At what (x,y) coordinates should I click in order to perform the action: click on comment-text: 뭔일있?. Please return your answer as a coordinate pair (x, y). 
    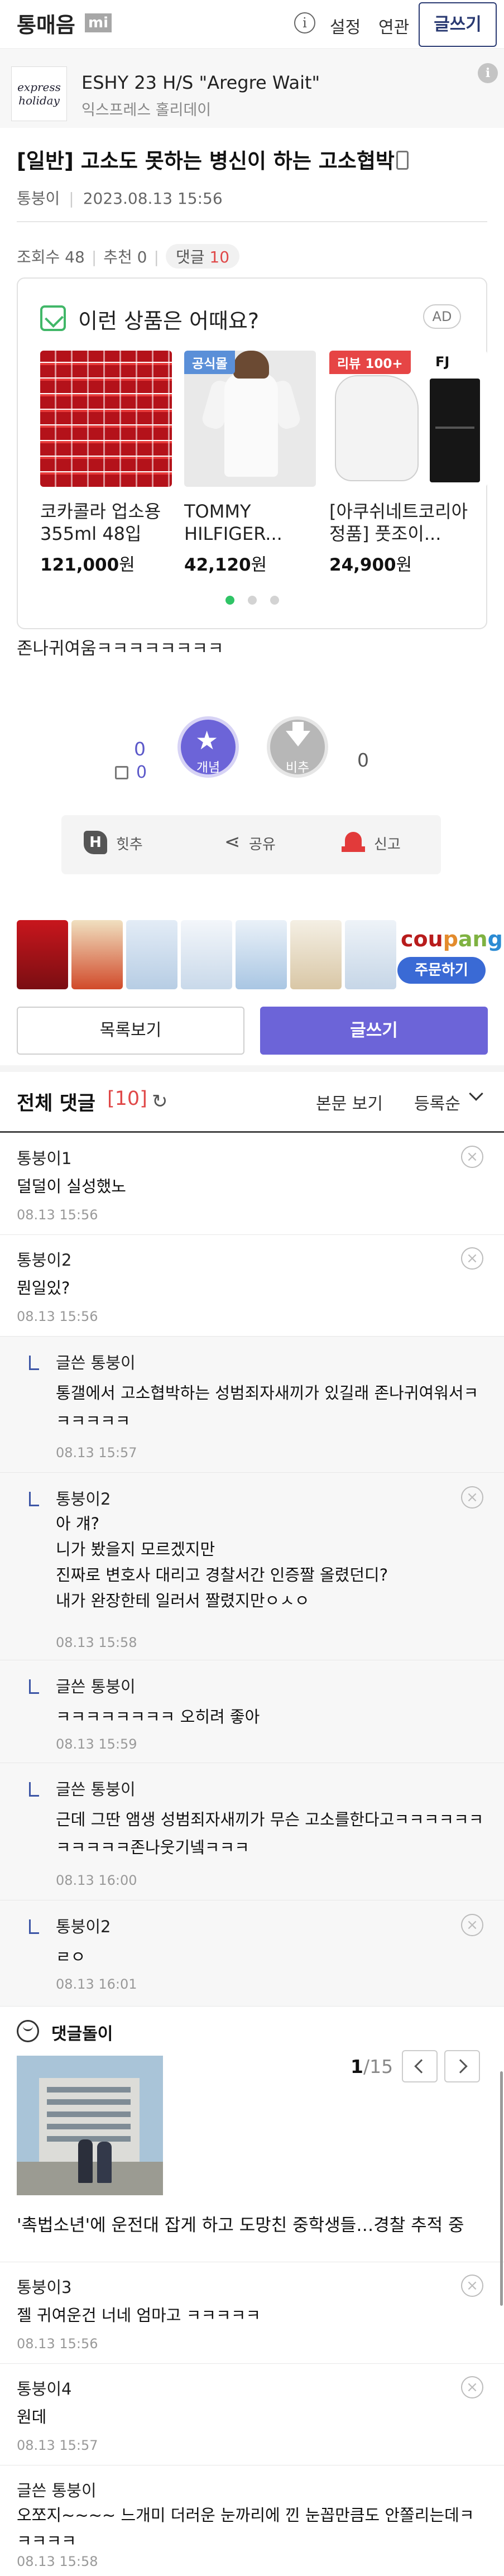
    Looking at the image, I should click on (43, 1288).